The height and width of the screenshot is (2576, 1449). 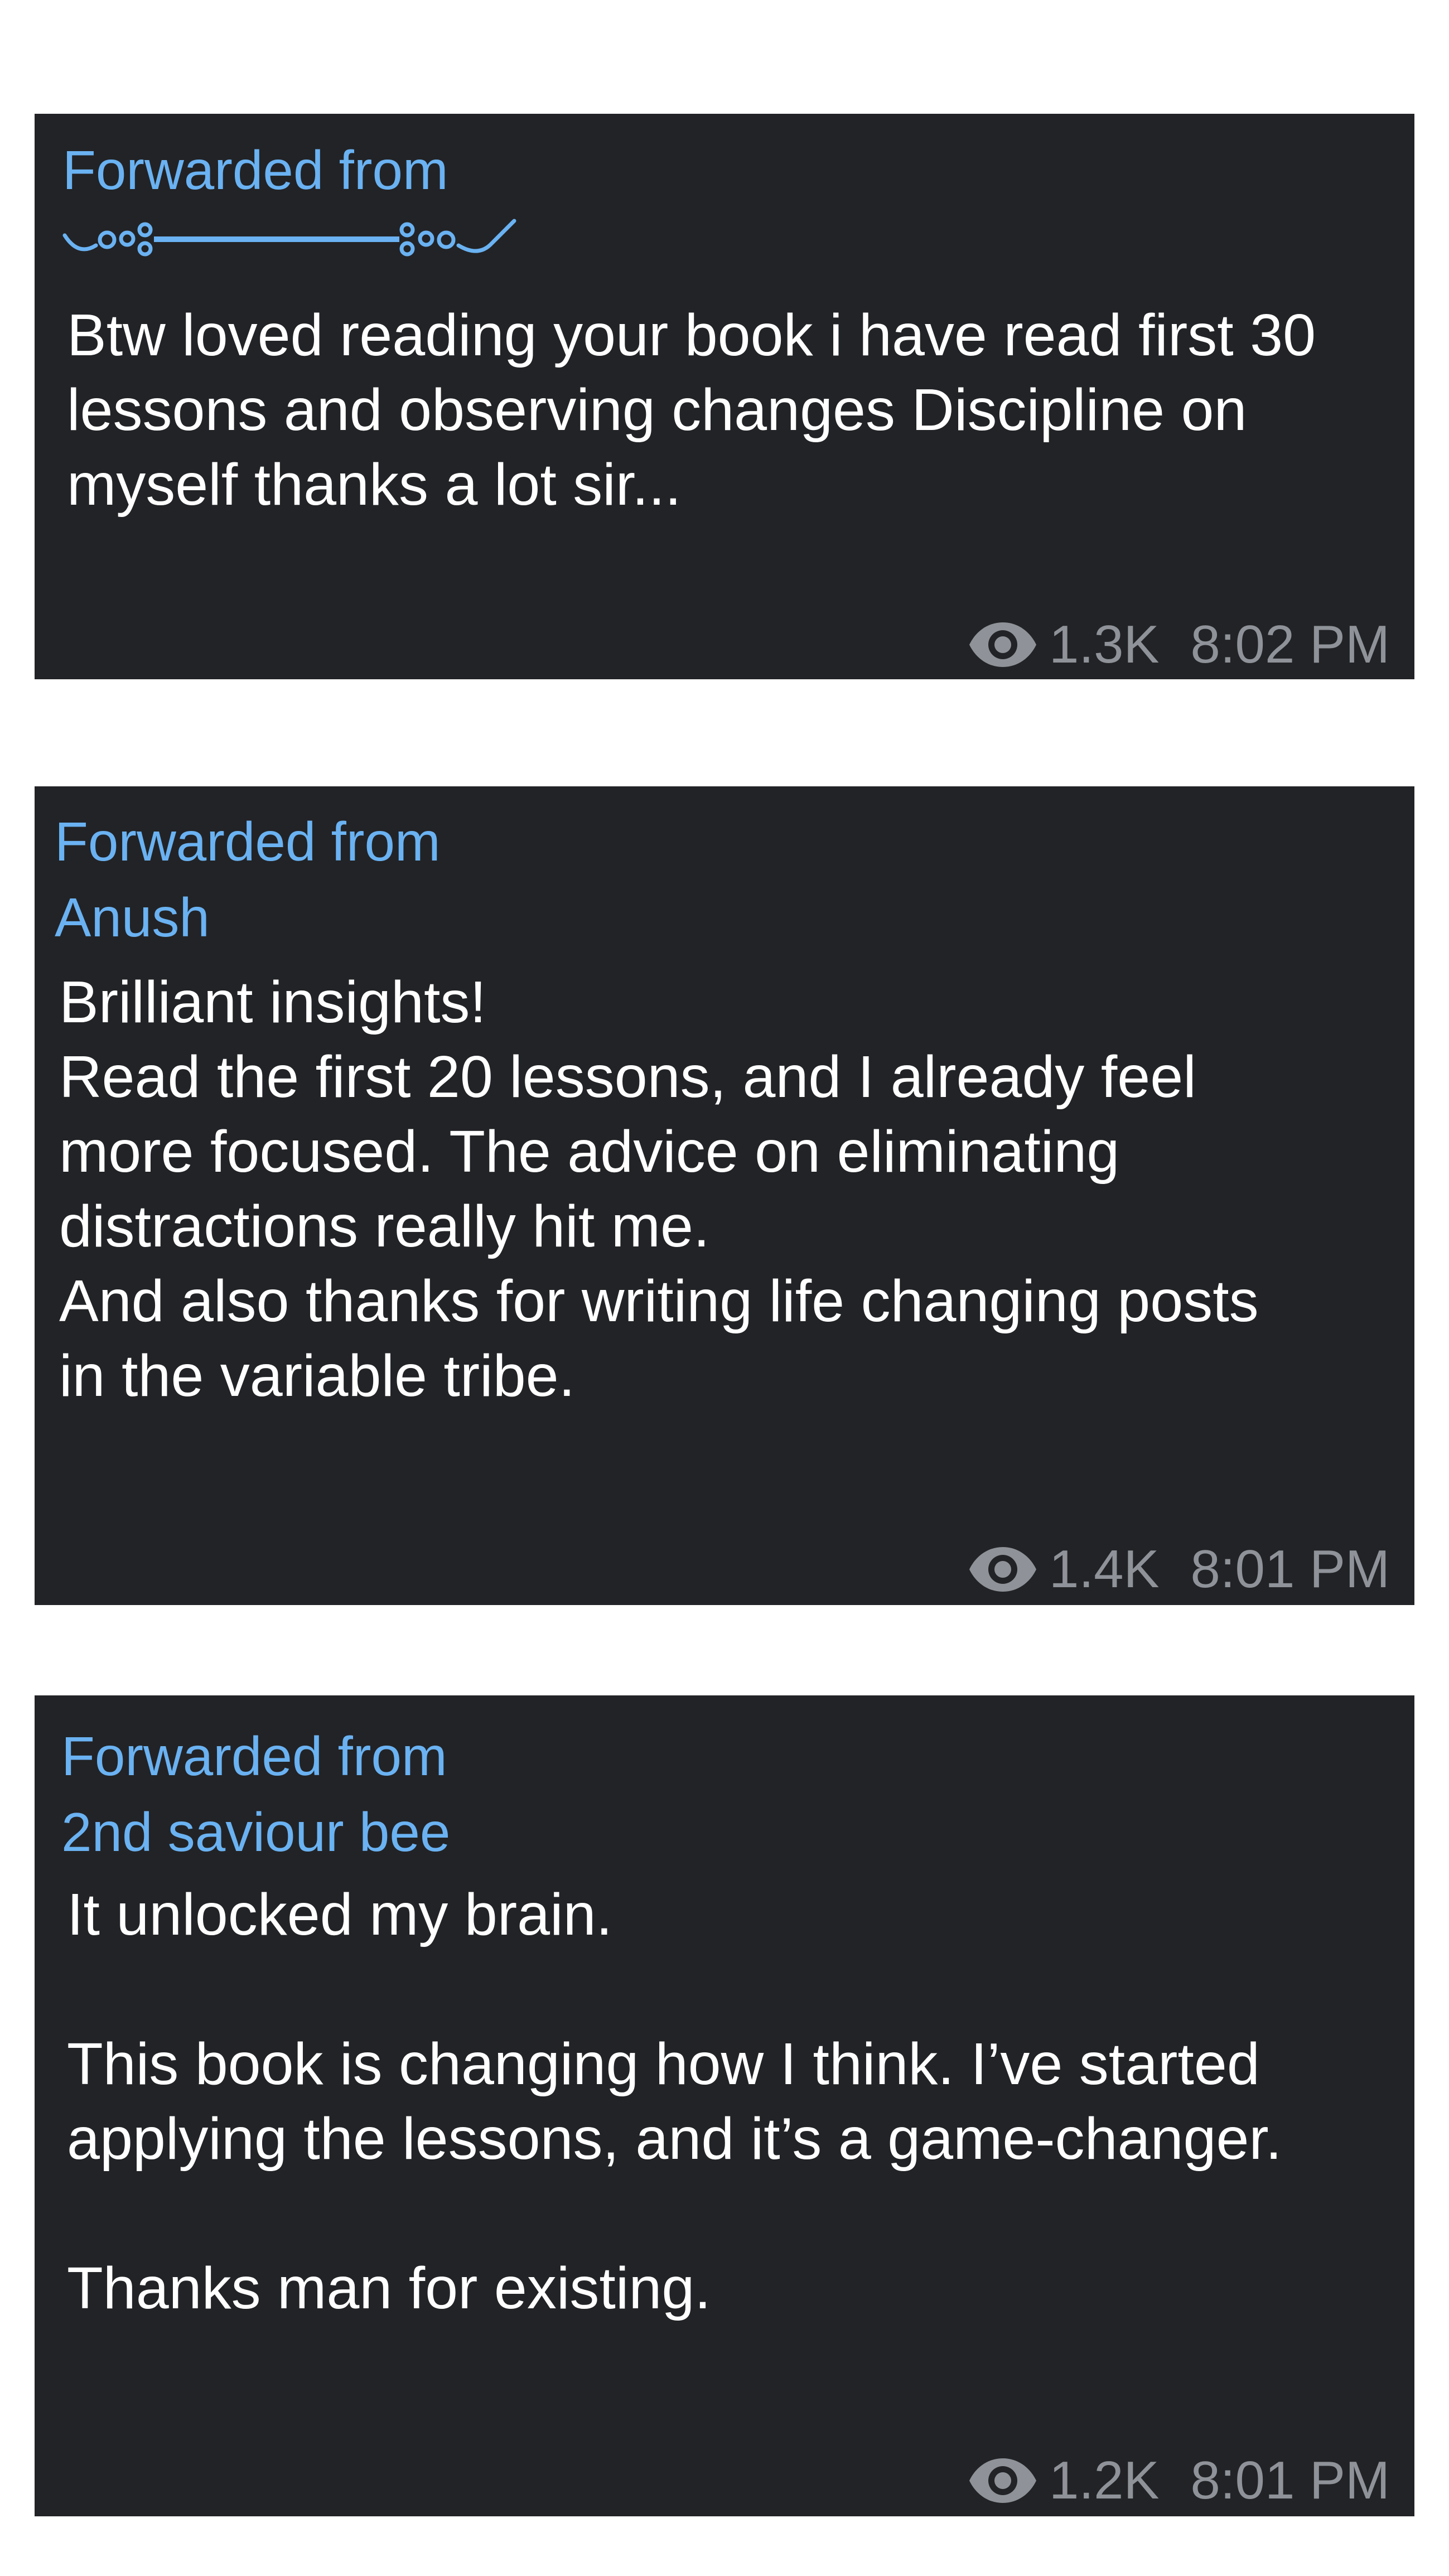 I want to click on view-count: 1.3K, so click(x=1104, y=644).